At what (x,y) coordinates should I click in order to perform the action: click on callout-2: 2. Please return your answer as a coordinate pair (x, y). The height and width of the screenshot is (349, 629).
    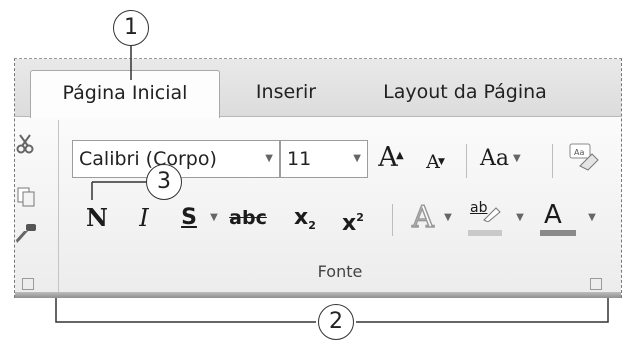
    Looking at the image, I should click on (336, 322).